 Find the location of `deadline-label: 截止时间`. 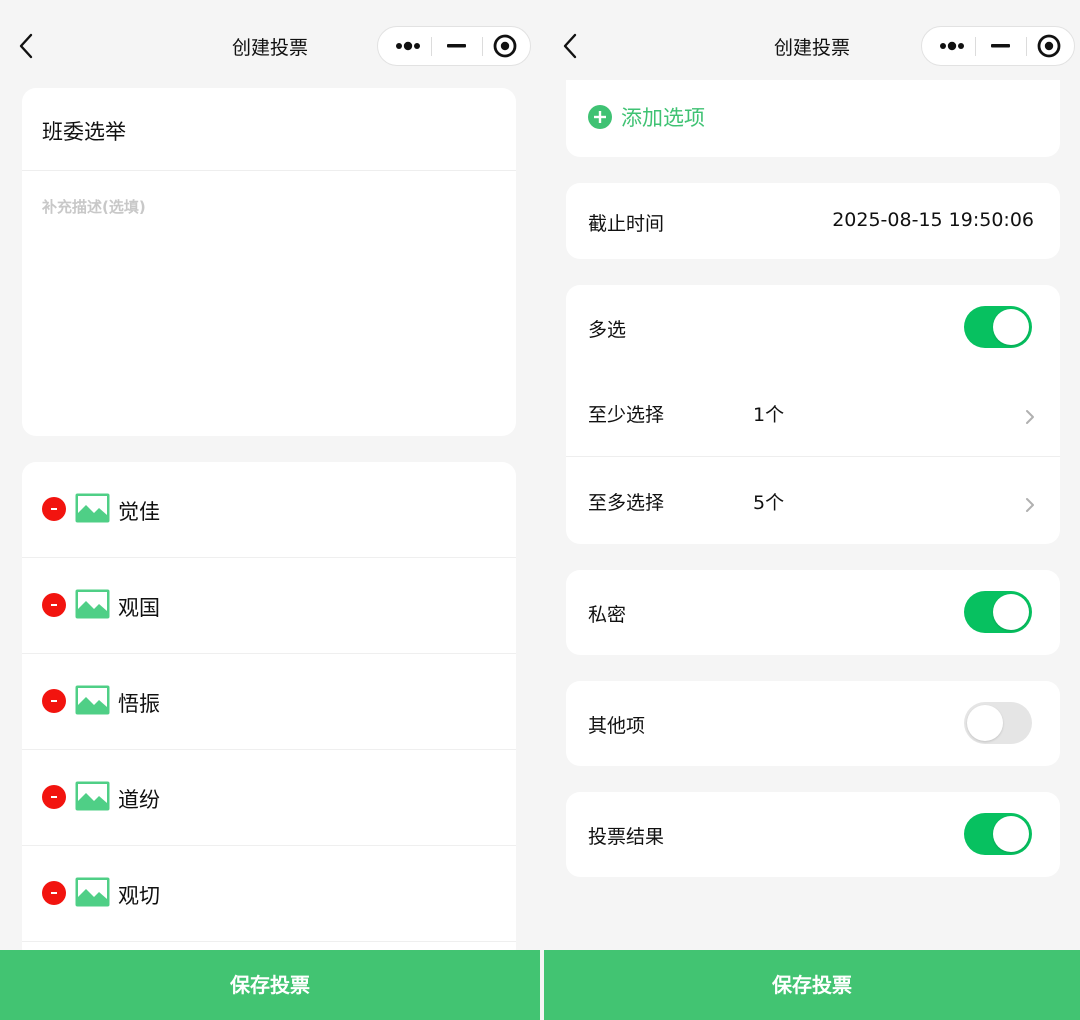

deadline-label: 截止时间 is located at coordinates (626, 224).